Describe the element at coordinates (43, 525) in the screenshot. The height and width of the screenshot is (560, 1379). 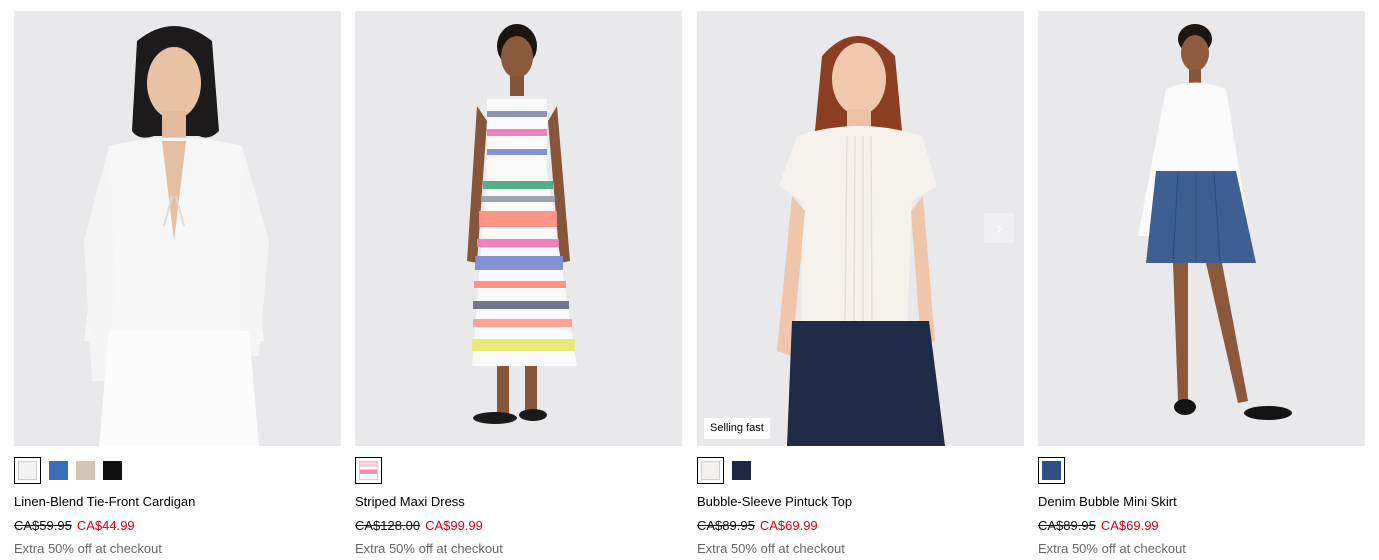
I see `original-price: CA$59.95` at that location.